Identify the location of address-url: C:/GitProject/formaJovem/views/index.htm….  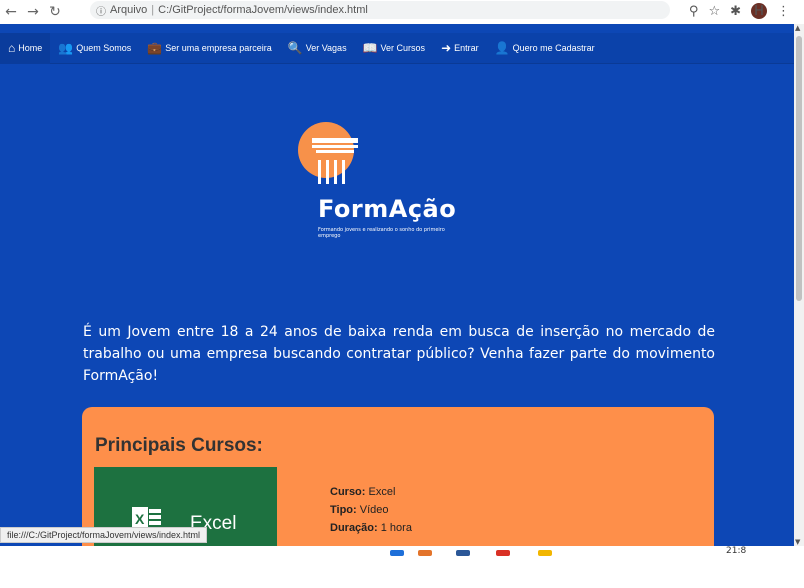
(263, 10).